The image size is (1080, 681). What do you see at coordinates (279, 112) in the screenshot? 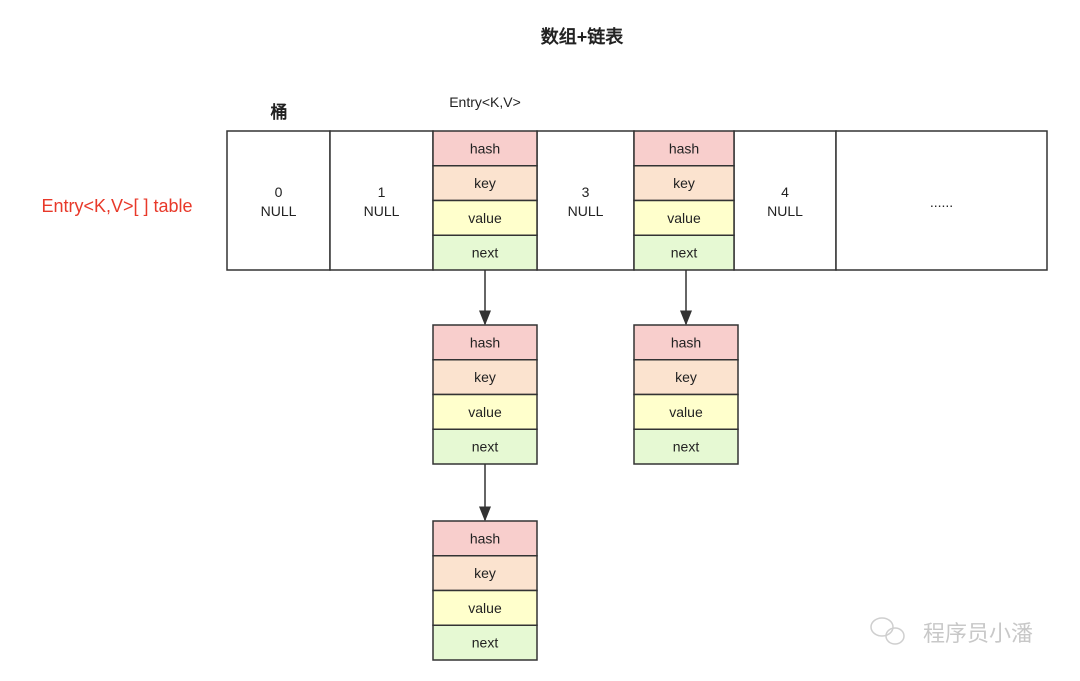
I see `bucket-label: 桶` at bounding box center [279, 112].